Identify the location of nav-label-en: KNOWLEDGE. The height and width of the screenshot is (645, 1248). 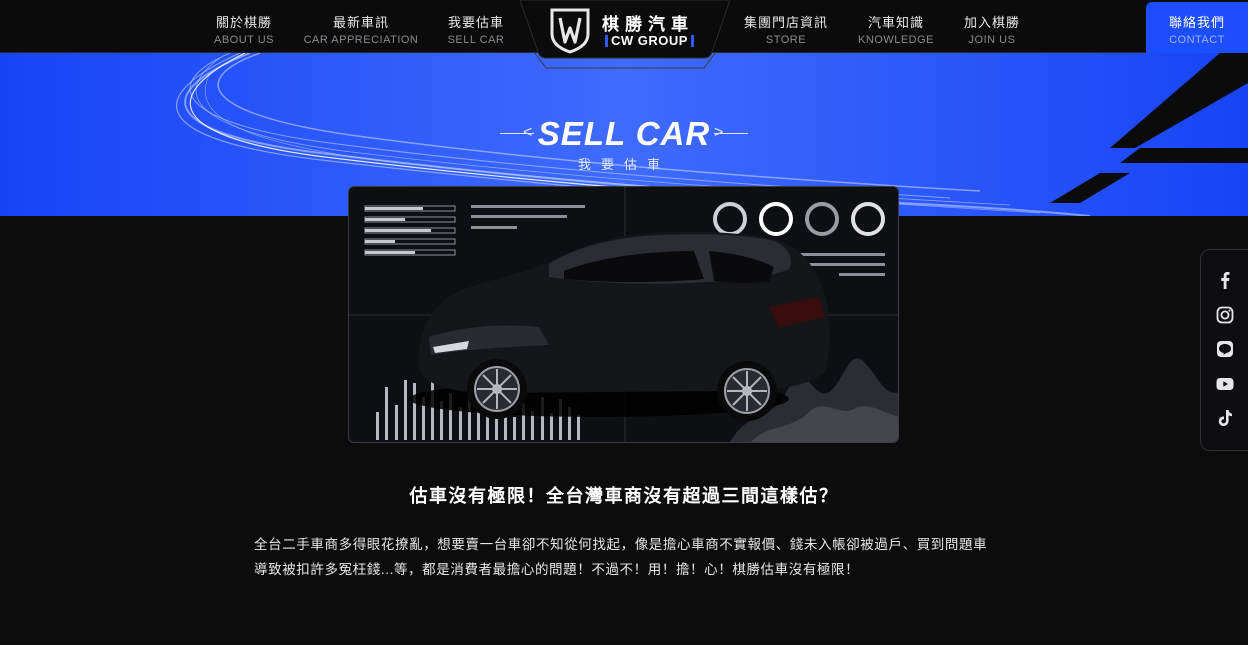
(895, 40).